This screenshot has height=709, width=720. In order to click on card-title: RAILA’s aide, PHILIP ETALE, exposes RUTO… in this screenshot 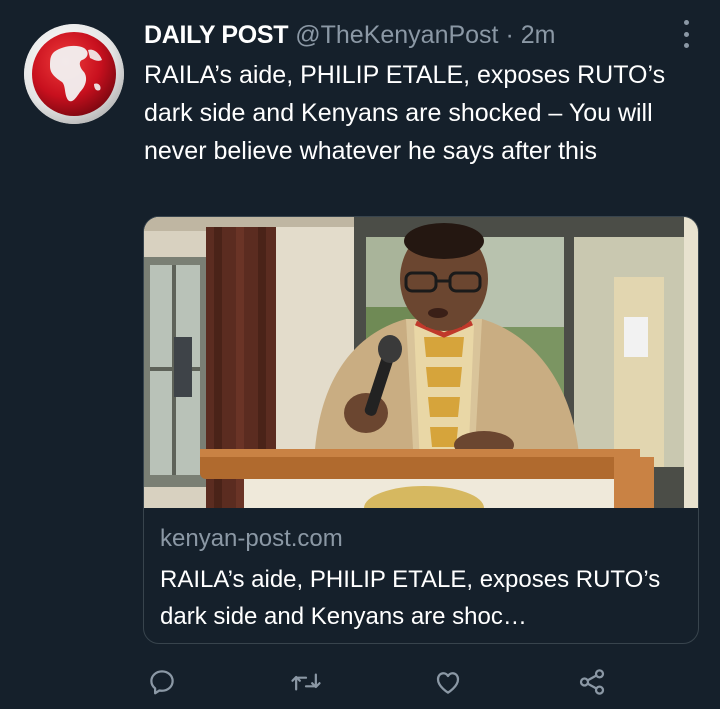, I will do `click(410, 598)`.